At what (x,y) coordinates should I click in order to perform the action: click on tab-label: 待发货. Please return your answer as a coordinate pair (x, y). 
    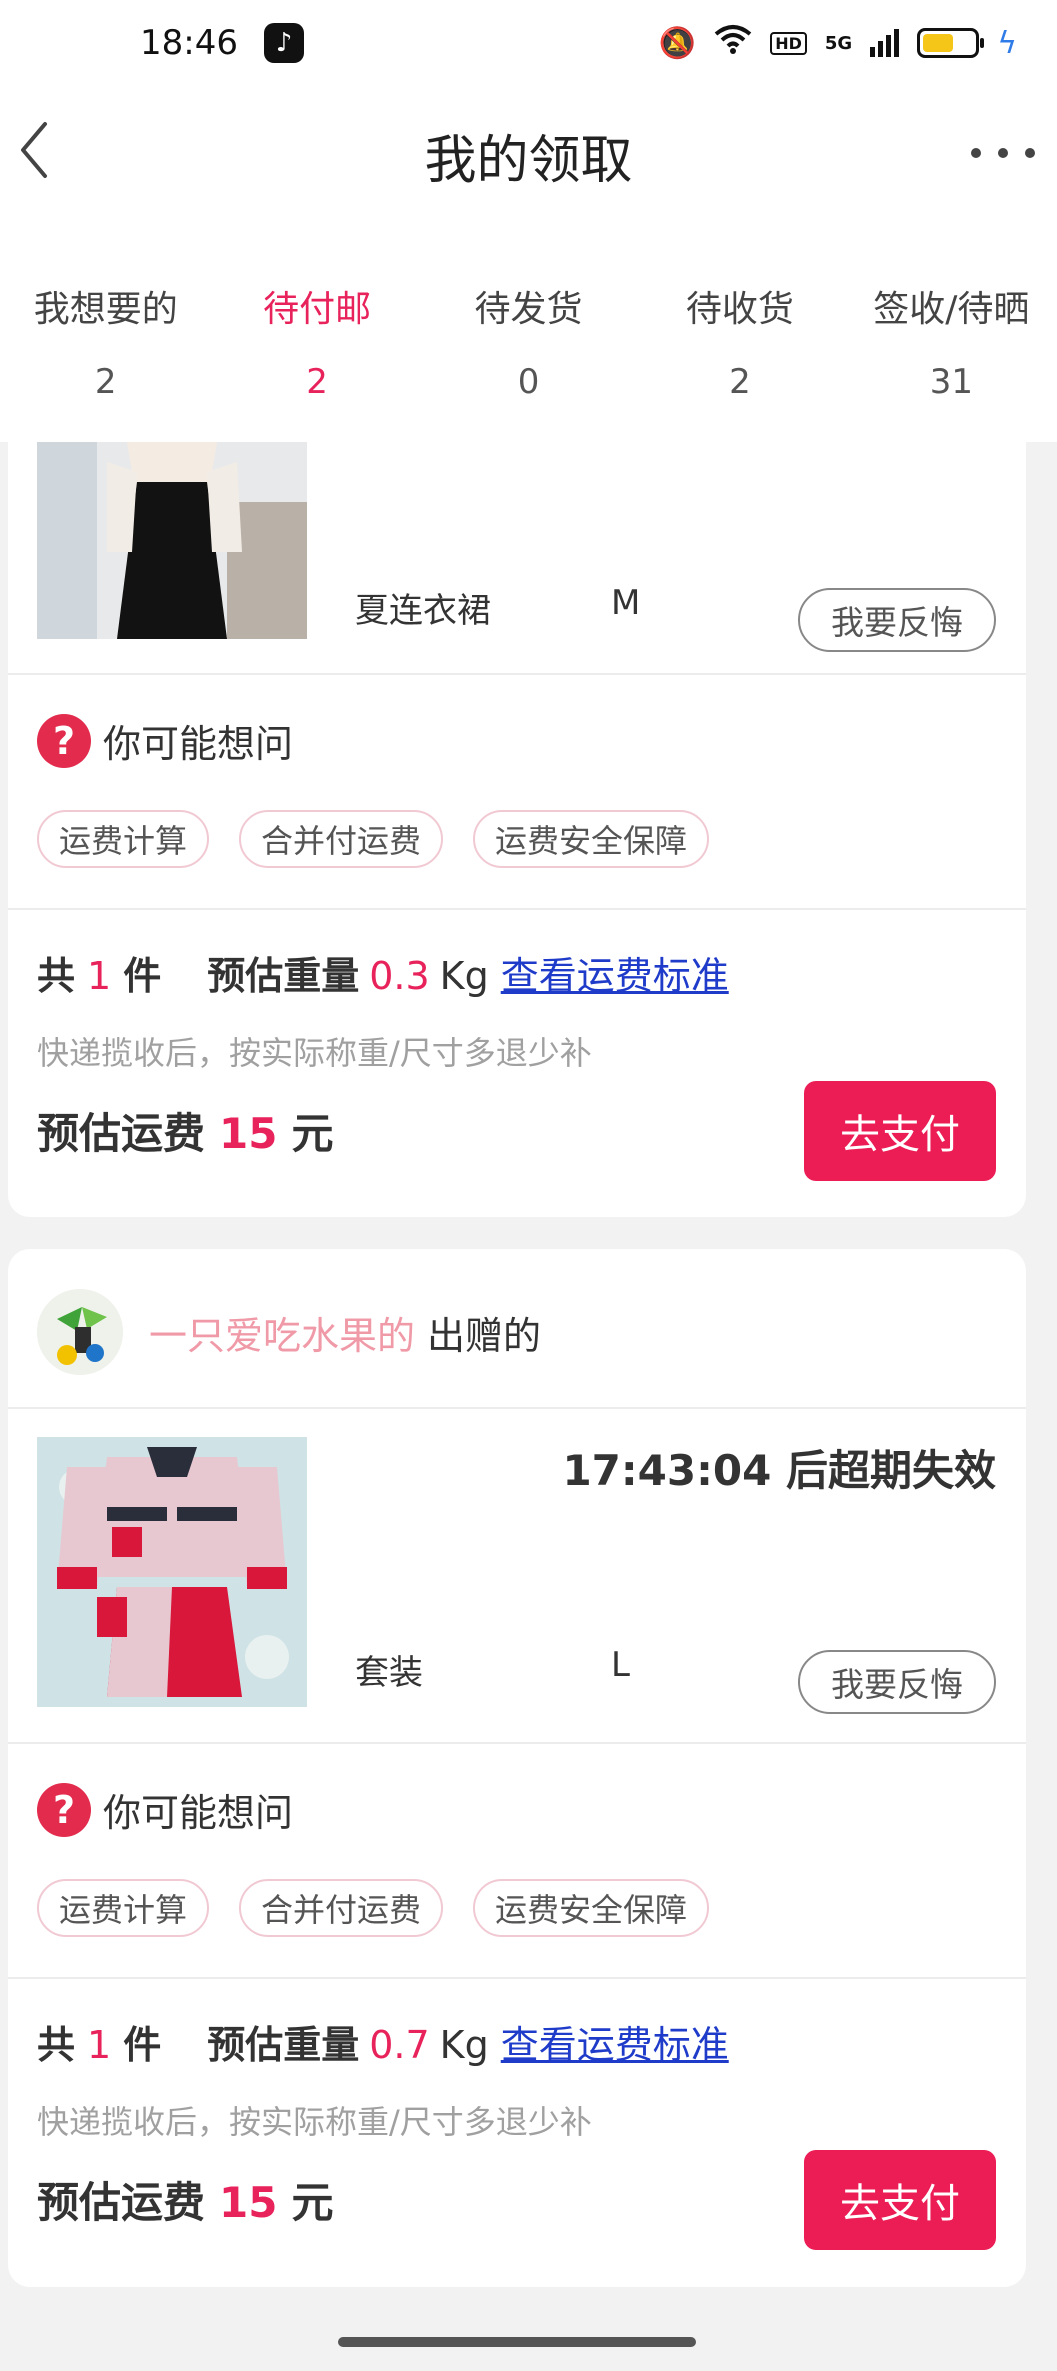
    Looking at the image, I should click on (528, 309).